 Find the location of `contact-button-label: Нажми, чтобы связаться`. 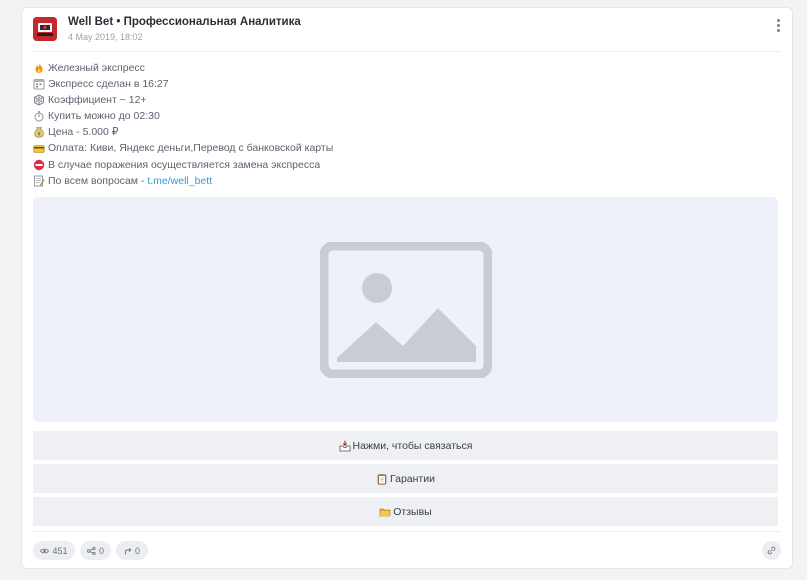

contact-button-label: Нажми, чтобы связаться is located at coordinates (412, 445).